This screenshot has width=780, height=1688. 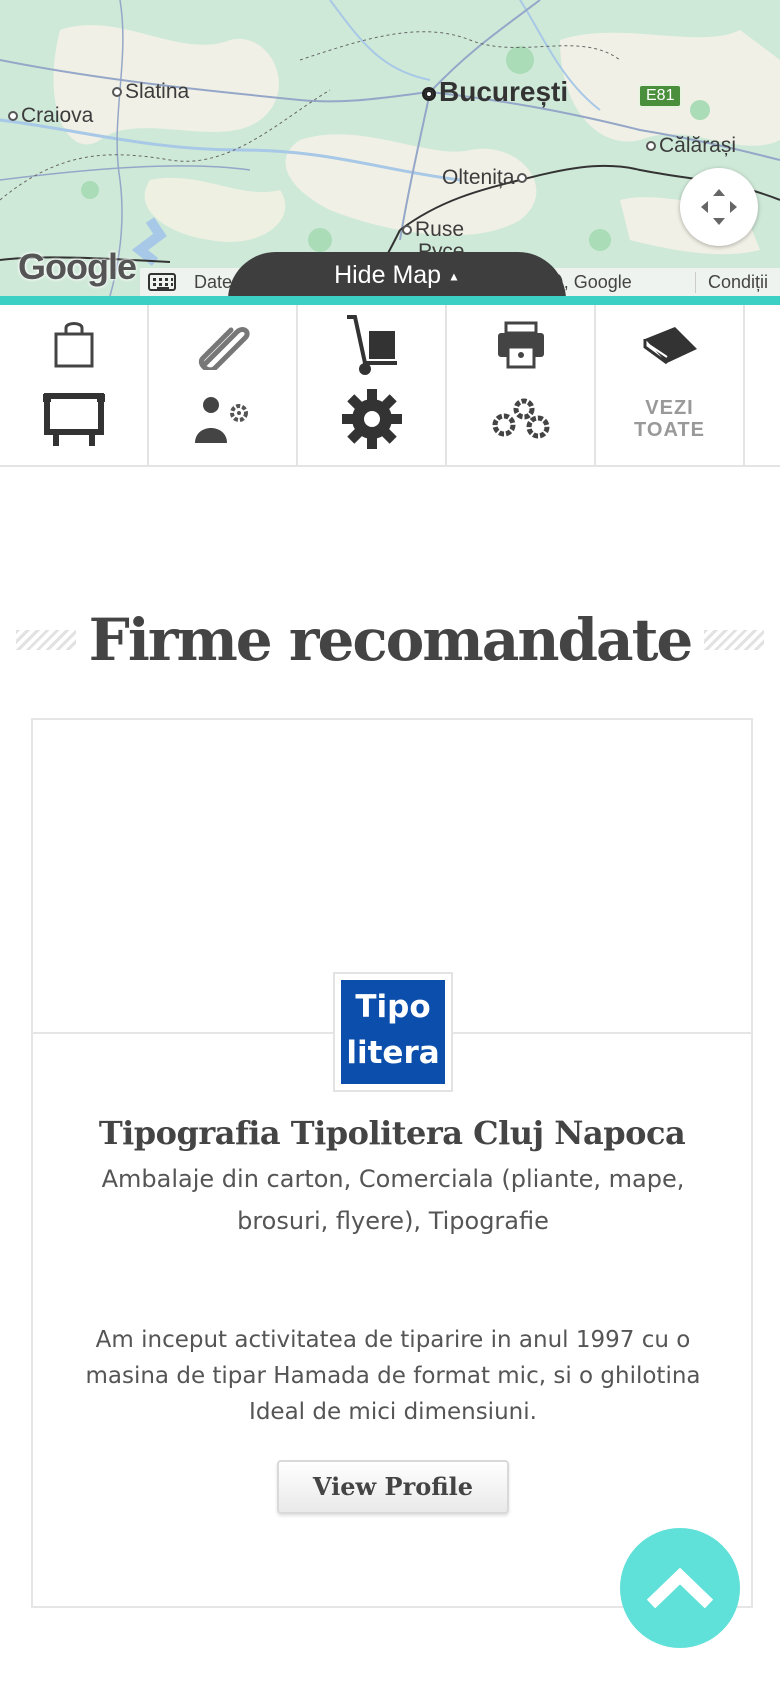 I want to click on category-packaging, so click(x=73, y=345).